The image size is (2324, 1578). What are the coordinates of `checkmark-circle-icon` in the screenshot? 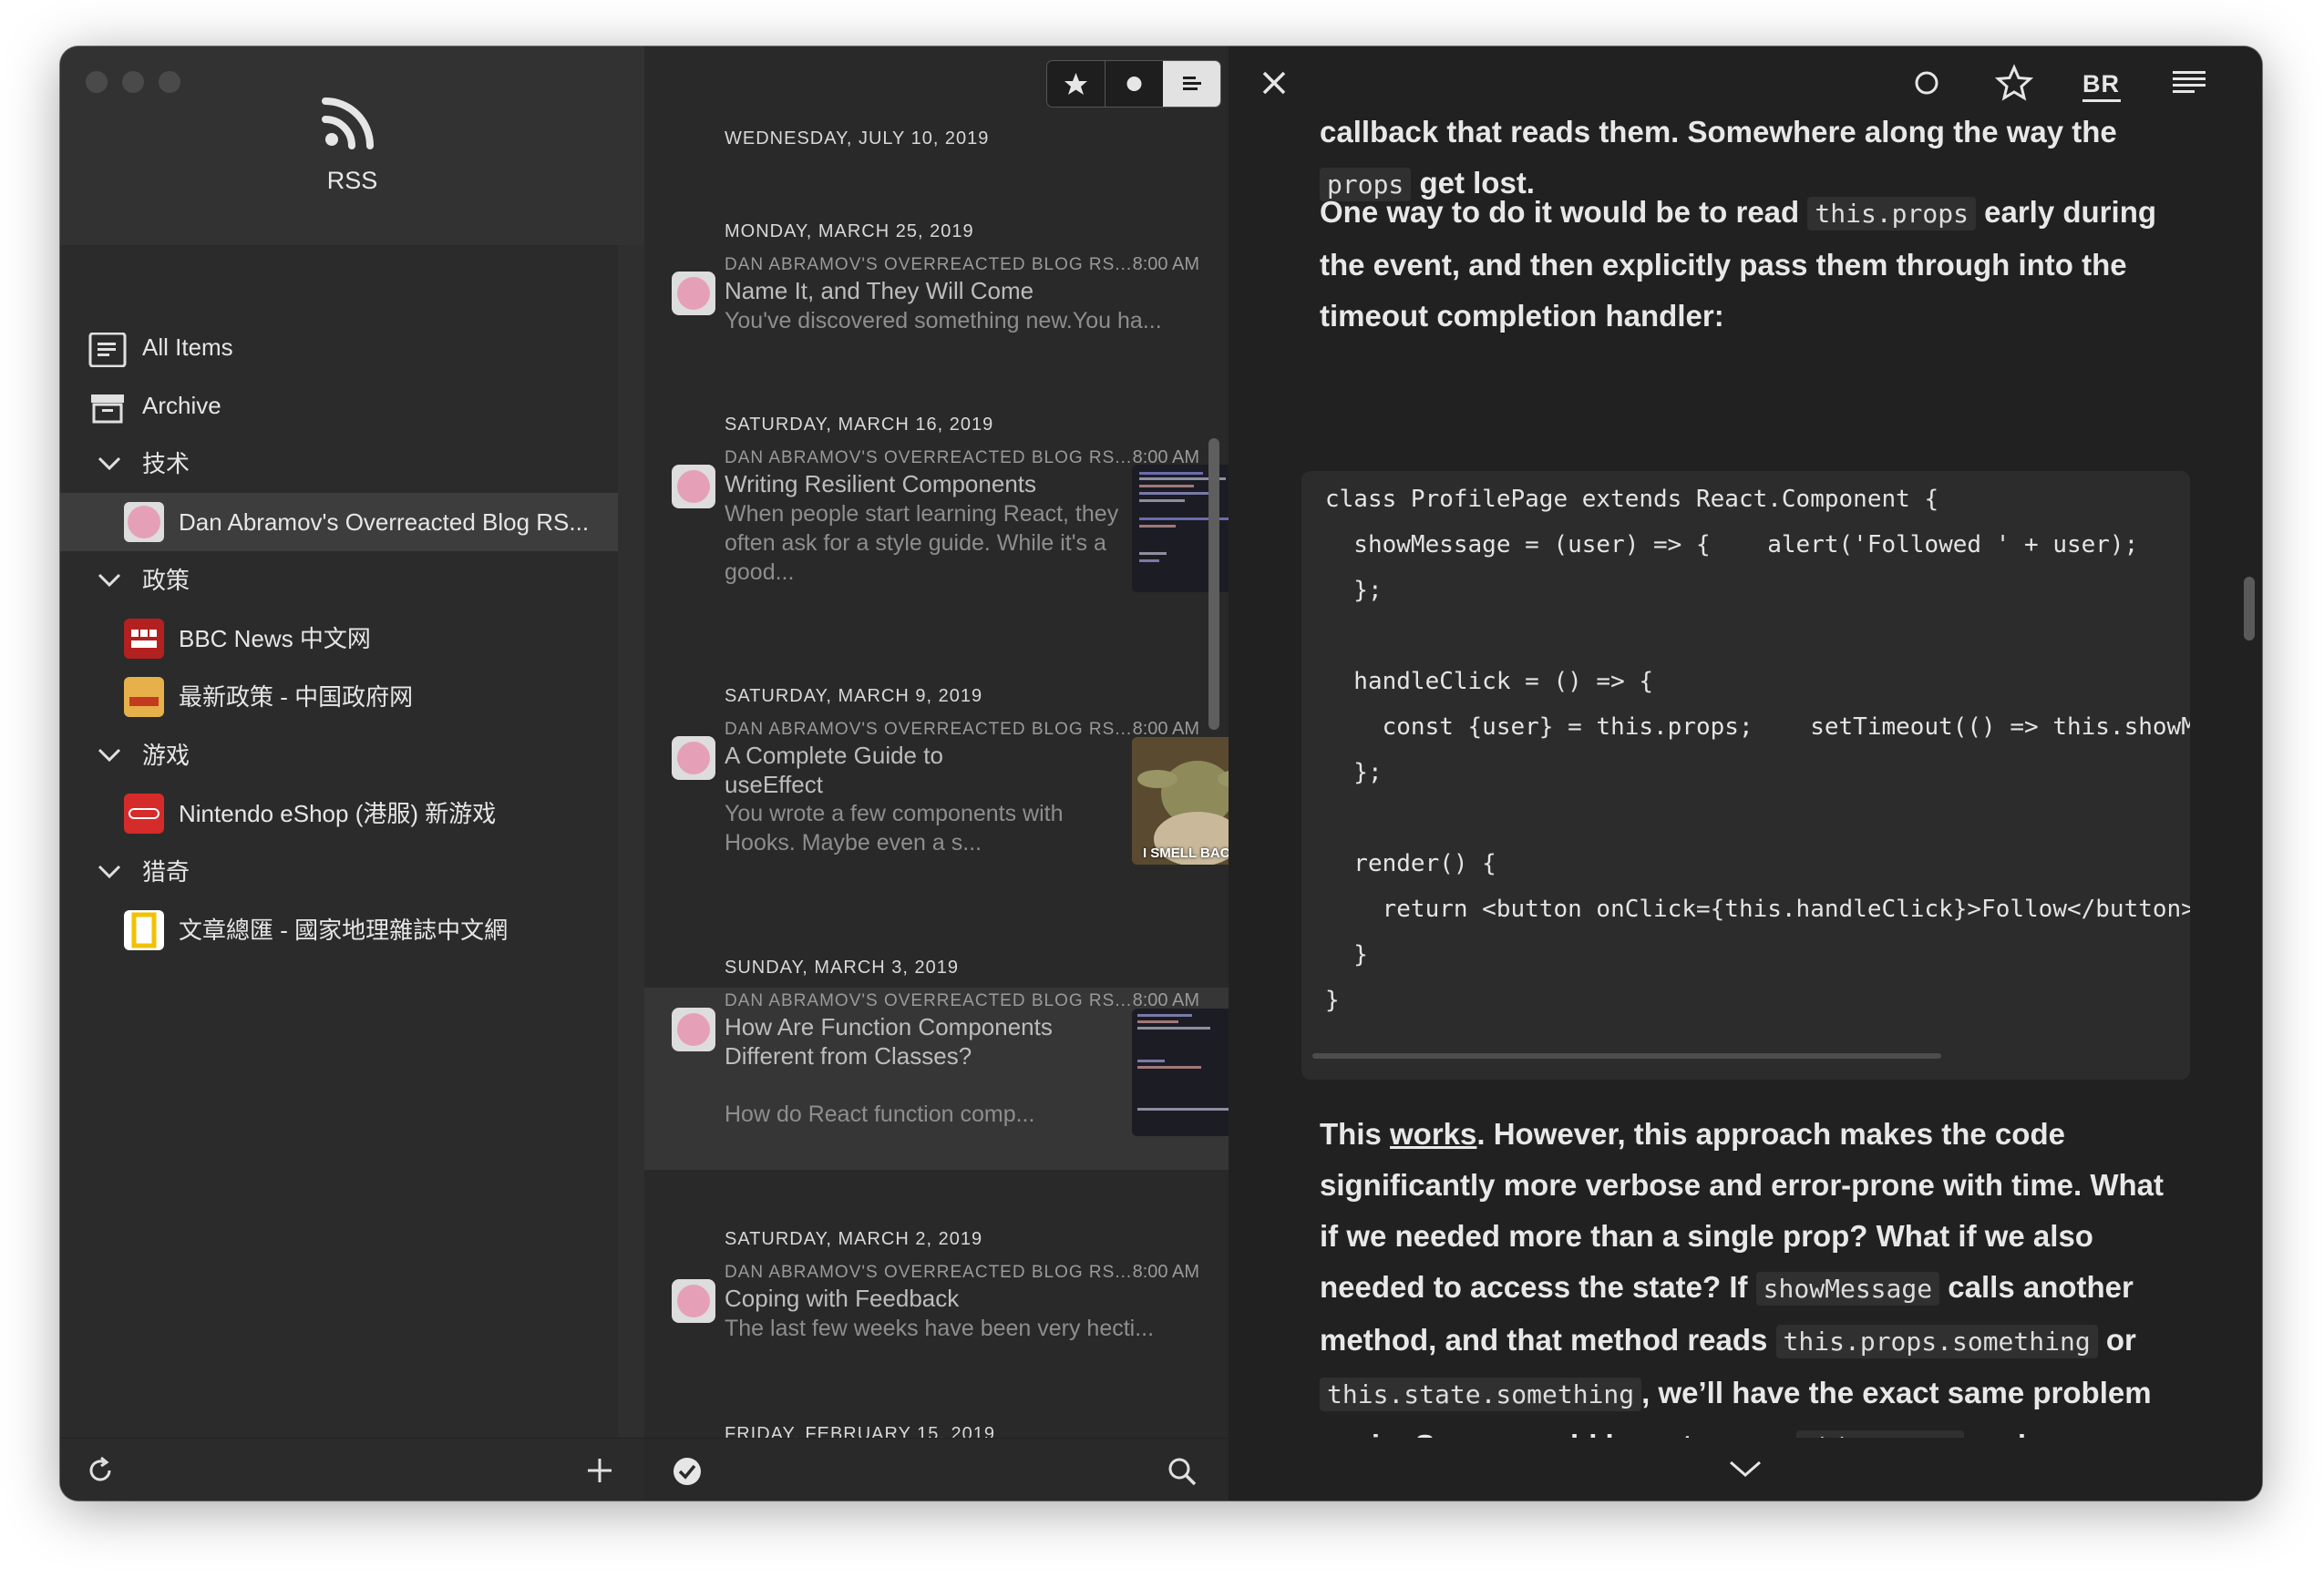 It's located at (687, 1471).